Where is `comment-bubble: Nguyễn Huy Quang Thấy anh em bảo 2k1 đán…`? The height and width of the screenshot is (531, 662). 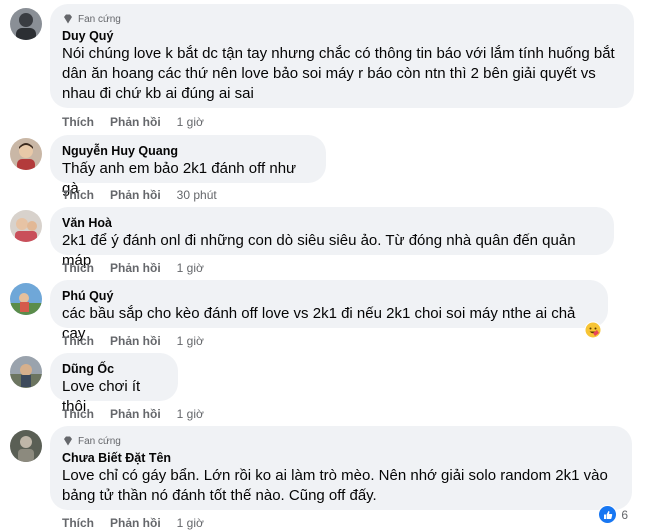
comment-bubble: Nguyễn Huy Quang Thấy anh em bảo 2k1 đán… is located at coordinates (188, 166).